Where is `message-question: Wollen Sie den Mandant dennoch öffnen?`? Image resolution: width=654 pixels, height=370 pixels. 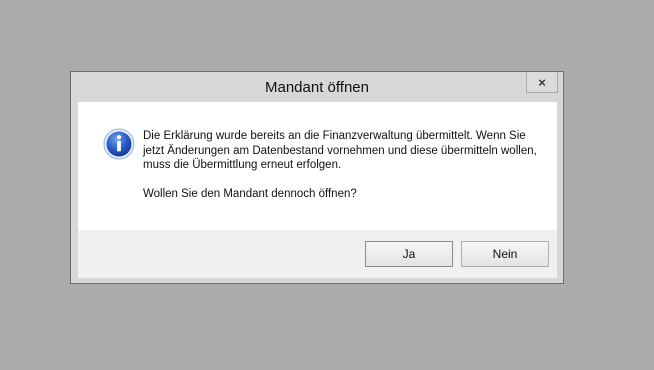 message-question: Wollen Sie den Mandant dennoch öffnen? is located at coordinates (250, 193).